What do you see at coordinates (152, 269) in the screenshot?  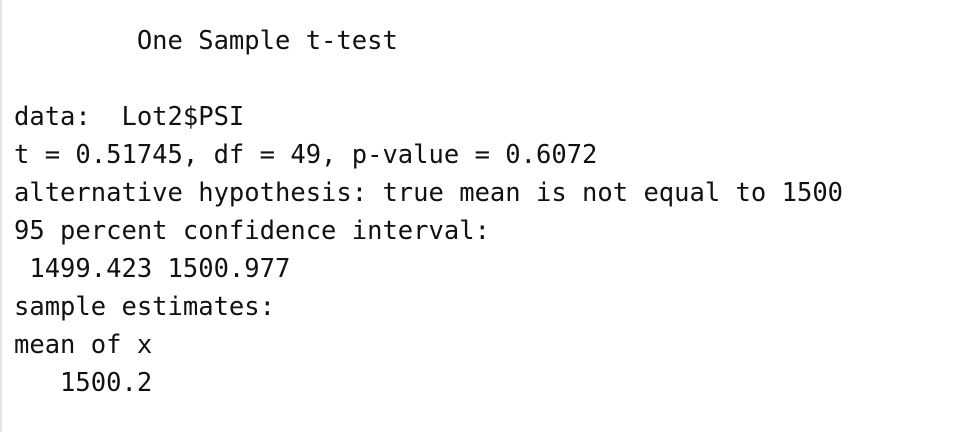 I see `confidence-interval-values: 1499.423 1500.977` at bounding box center [152, 269].